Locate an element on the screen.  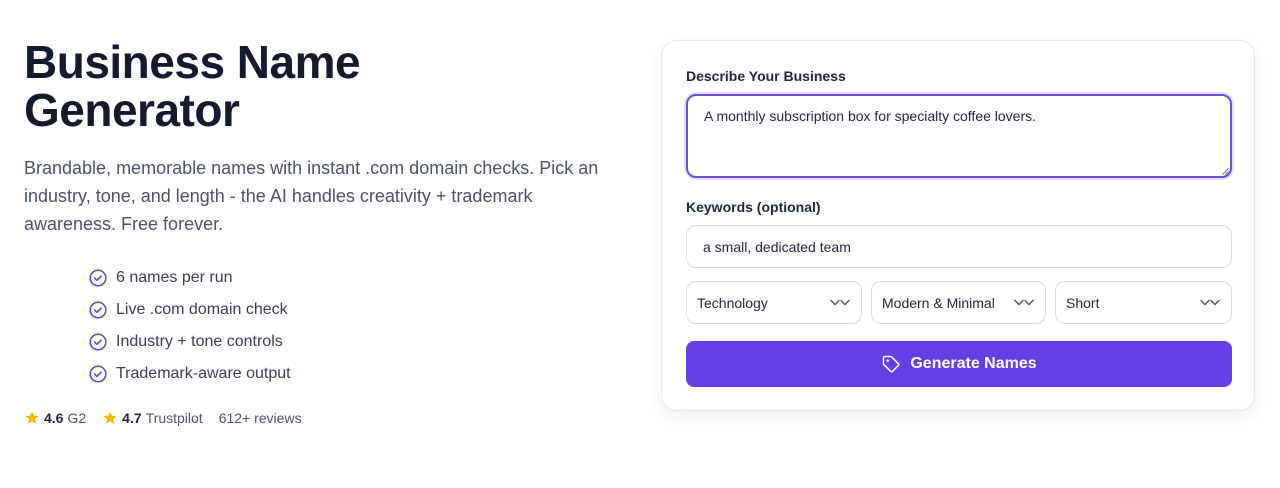
ratings-row: 4.6 G2 4.7 Trustpilot 612+ reviews is located at coordinates (324, 418).